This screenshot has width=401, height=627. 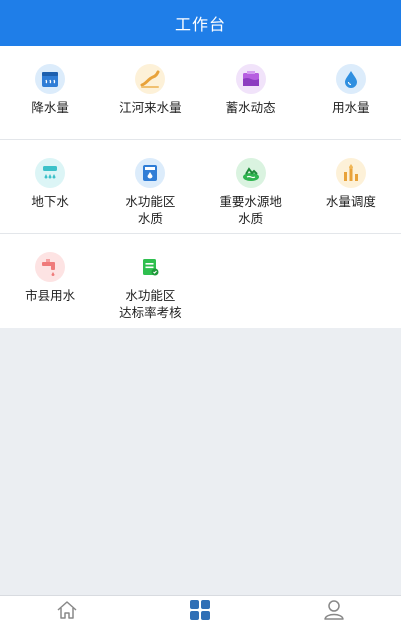 I want to click on tile-label: 用水量, so click(x=351, y=107).